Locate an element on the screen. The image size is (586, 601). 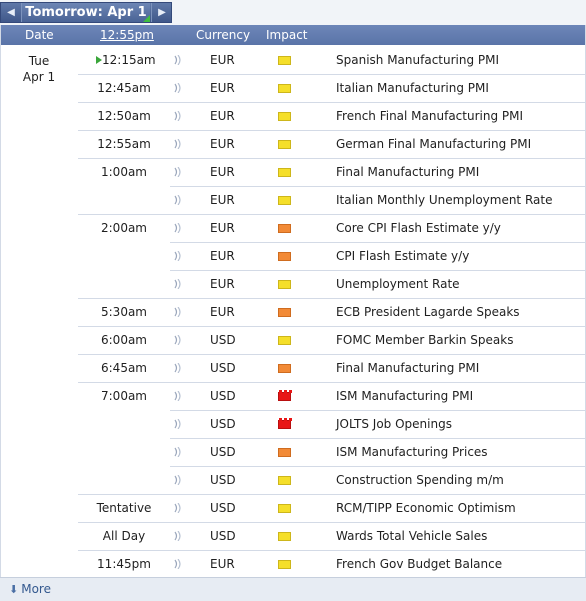
current-time-link: 12:55pm is located at coordinates (127, 35).